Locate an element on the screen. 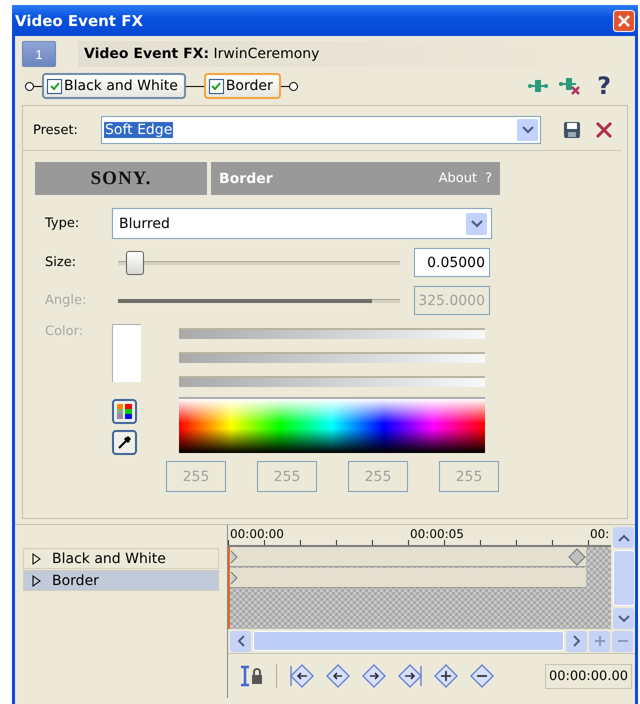 This screenshot has width=640, height=704. preset-combo-box: Soft Edge is located at coordinates (321, 130).